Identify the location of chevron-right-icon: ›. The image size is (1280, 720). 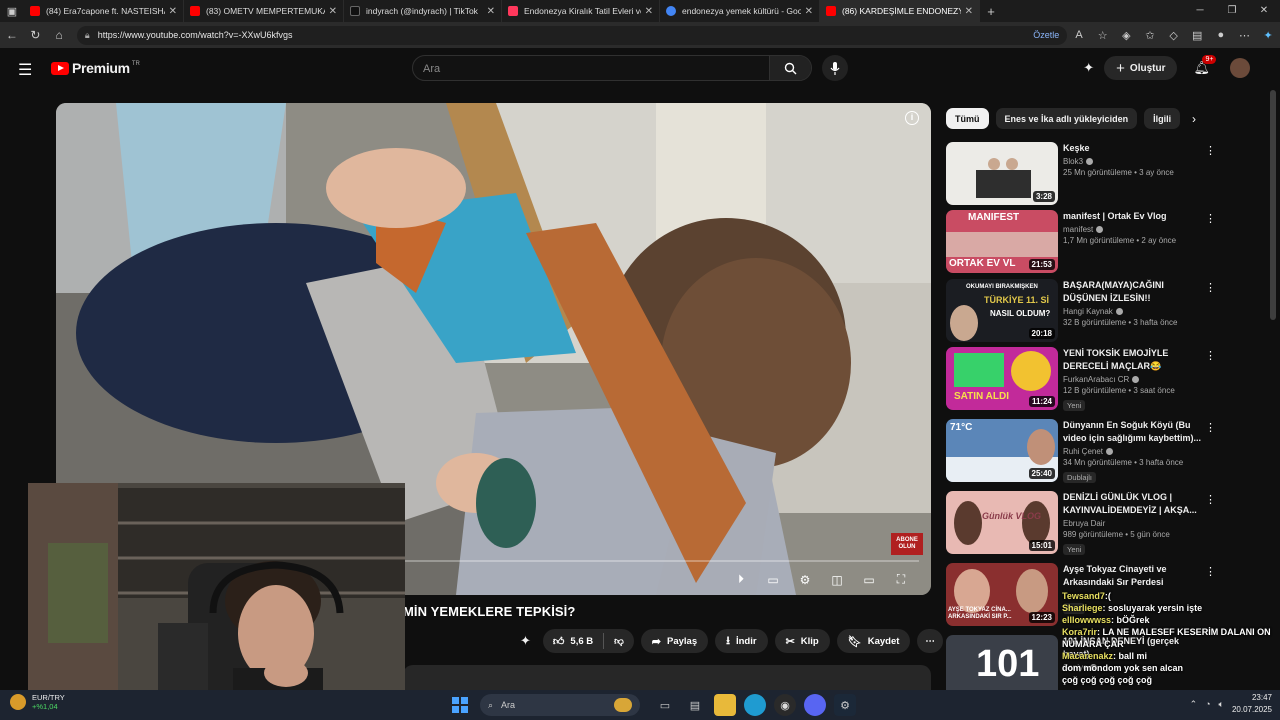
(1194, 119).